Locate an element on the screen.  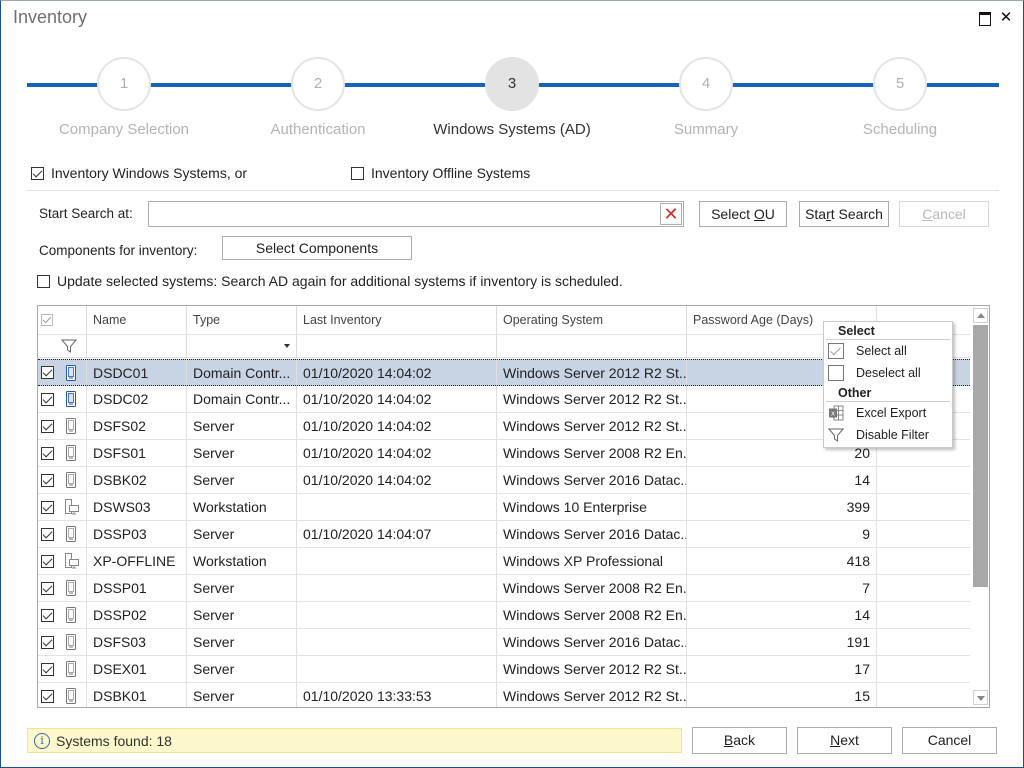
start-search-label-a: Sta is located at coordinates (816, 214).